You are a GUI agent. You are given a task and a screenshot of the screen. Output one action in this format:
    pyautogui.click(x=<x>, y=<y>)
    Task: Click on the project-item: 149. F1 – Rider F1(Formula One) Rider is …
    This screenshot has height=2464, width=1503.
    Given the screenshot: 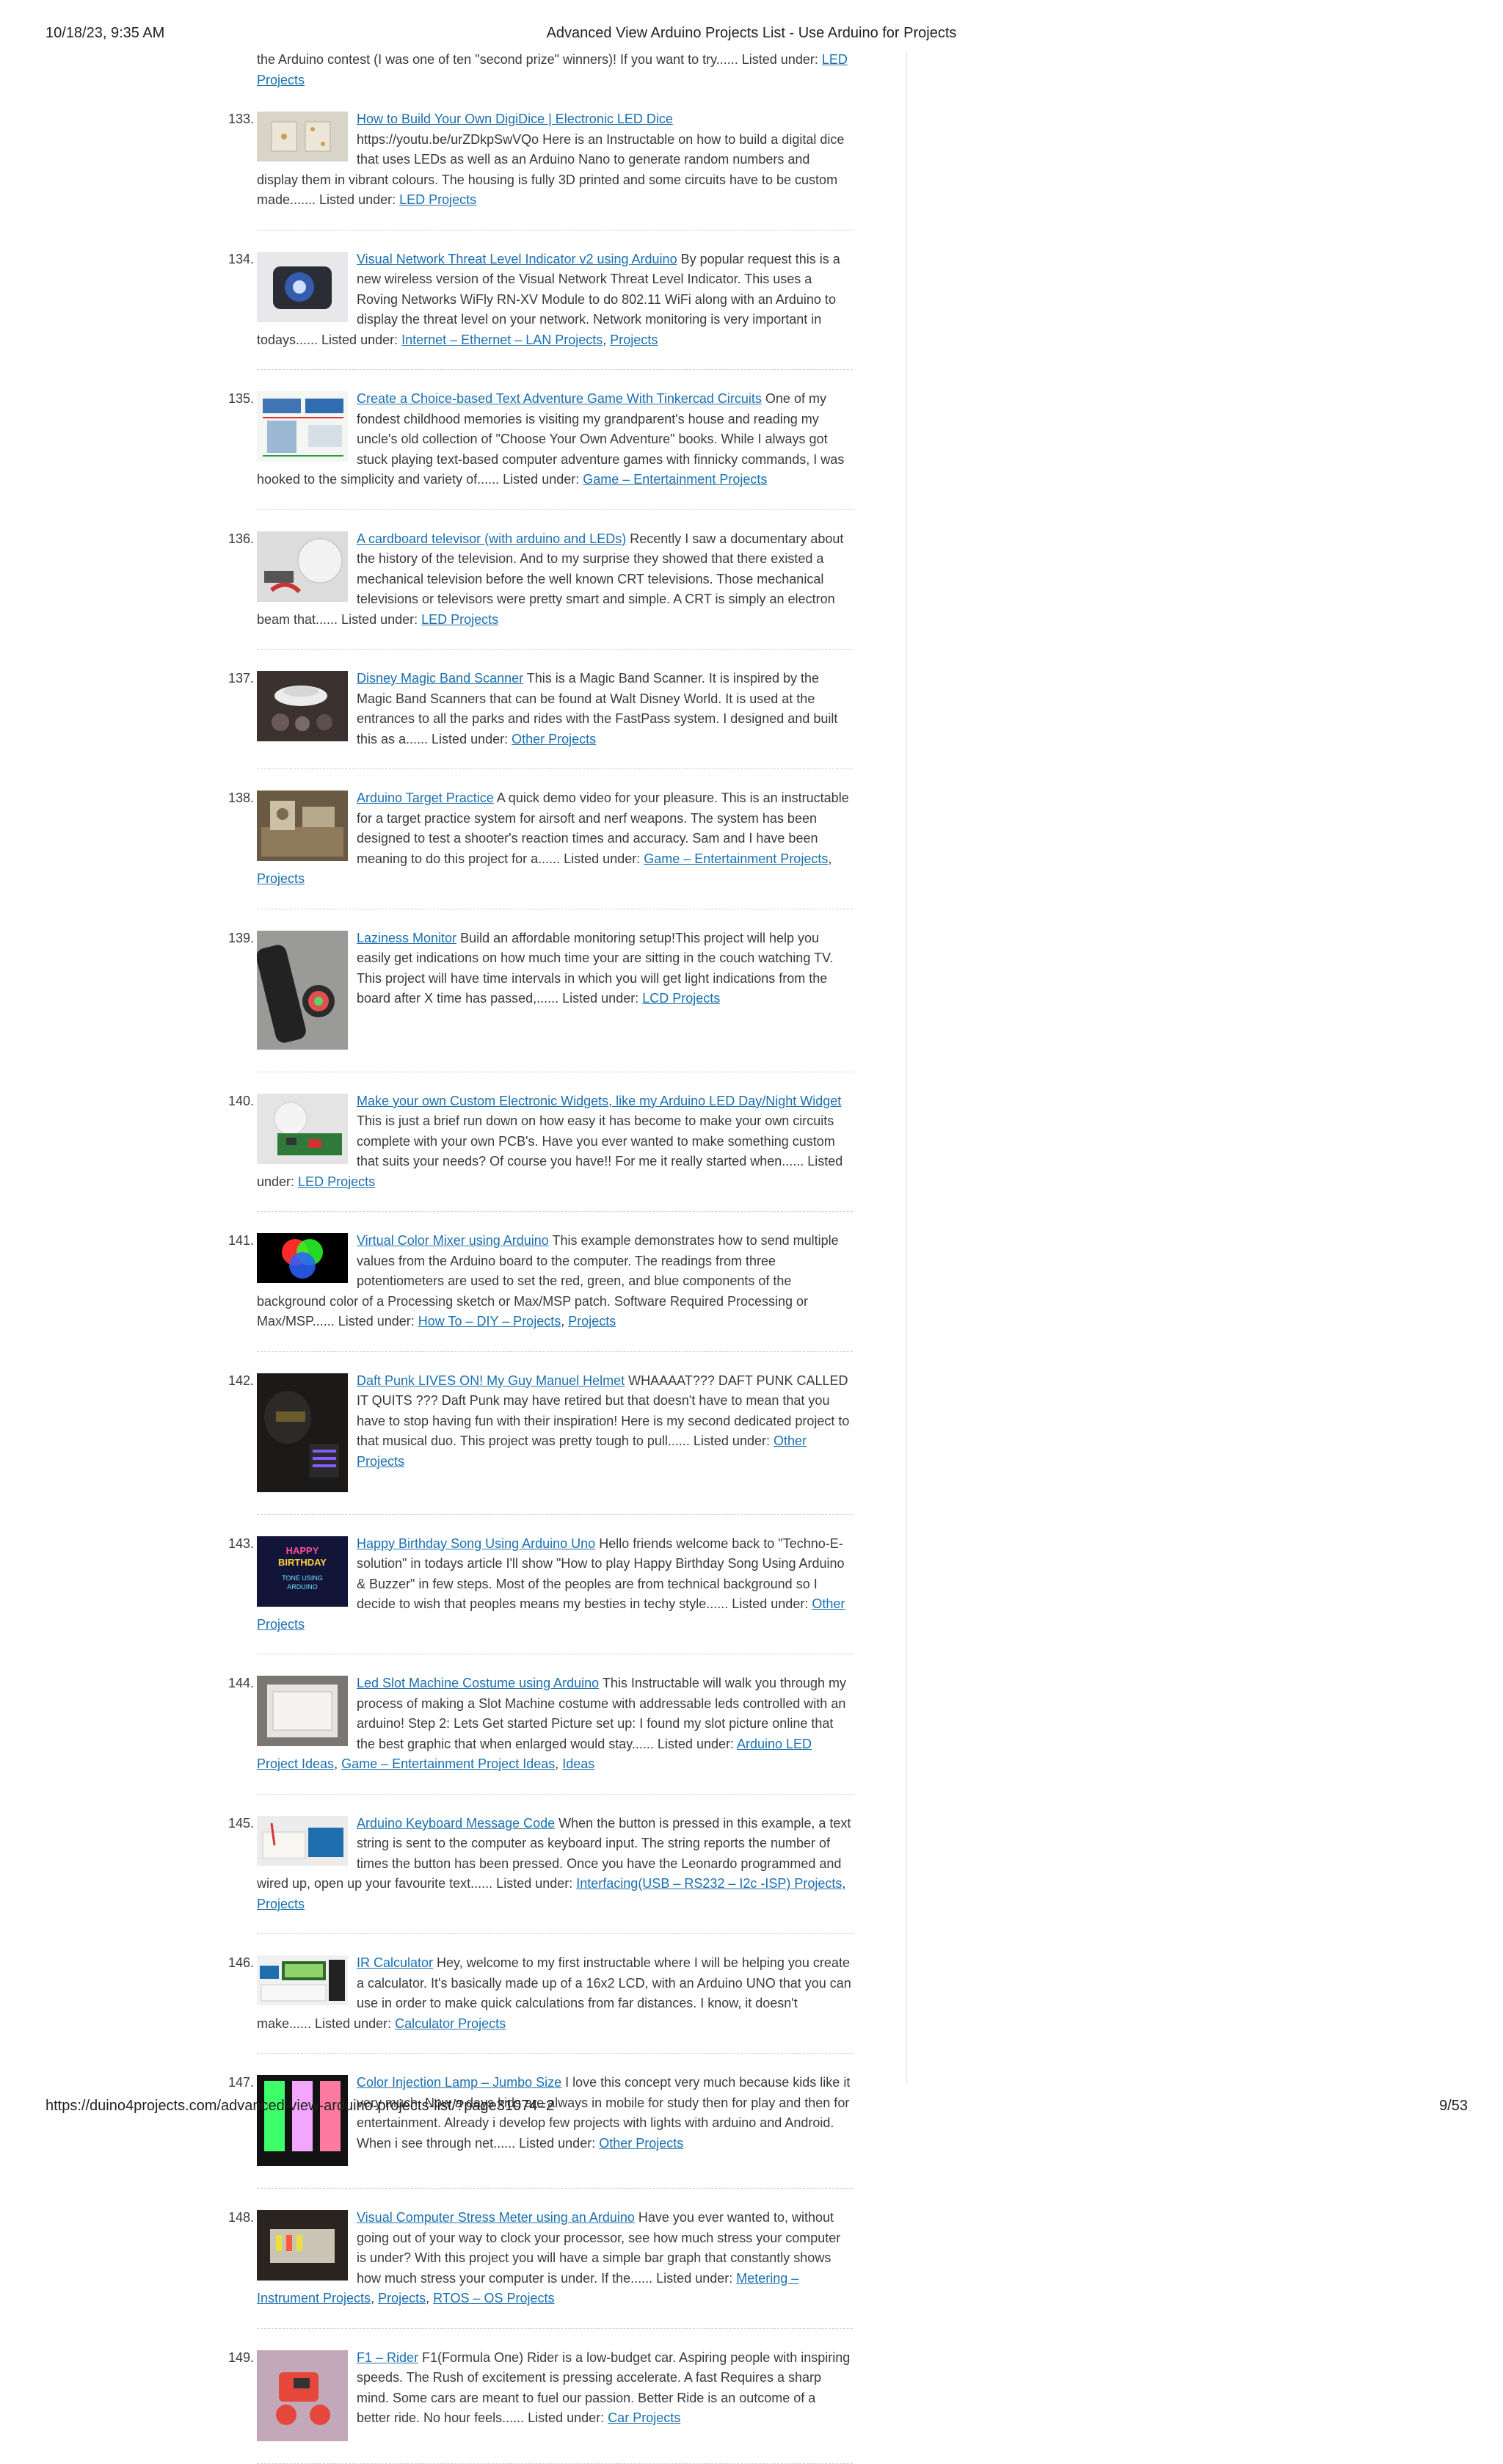 What is the action you would take?
    pyautogui.click(x=540, y=2406)
    